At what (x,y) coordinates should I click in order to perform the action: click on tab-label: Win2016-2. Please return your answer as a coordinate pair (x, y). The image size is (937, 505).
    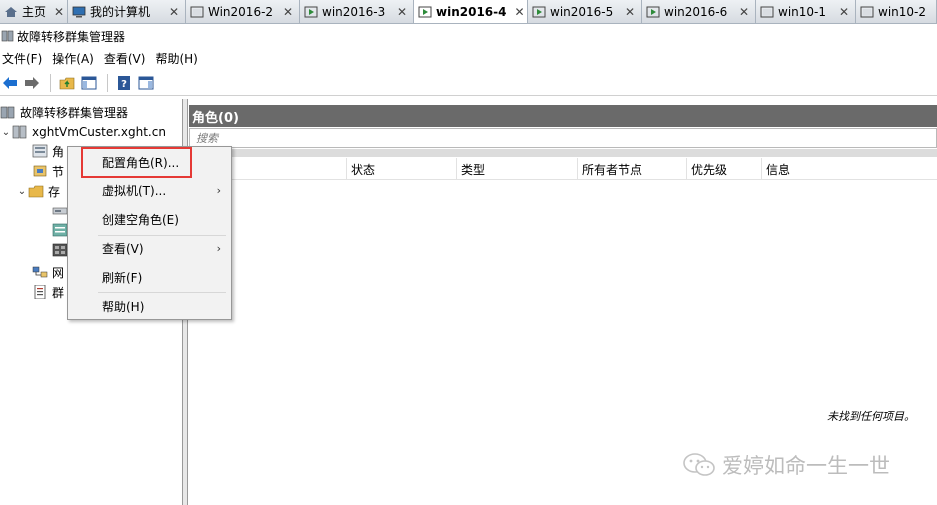
    Looking at the image, I should click on (241, 11).